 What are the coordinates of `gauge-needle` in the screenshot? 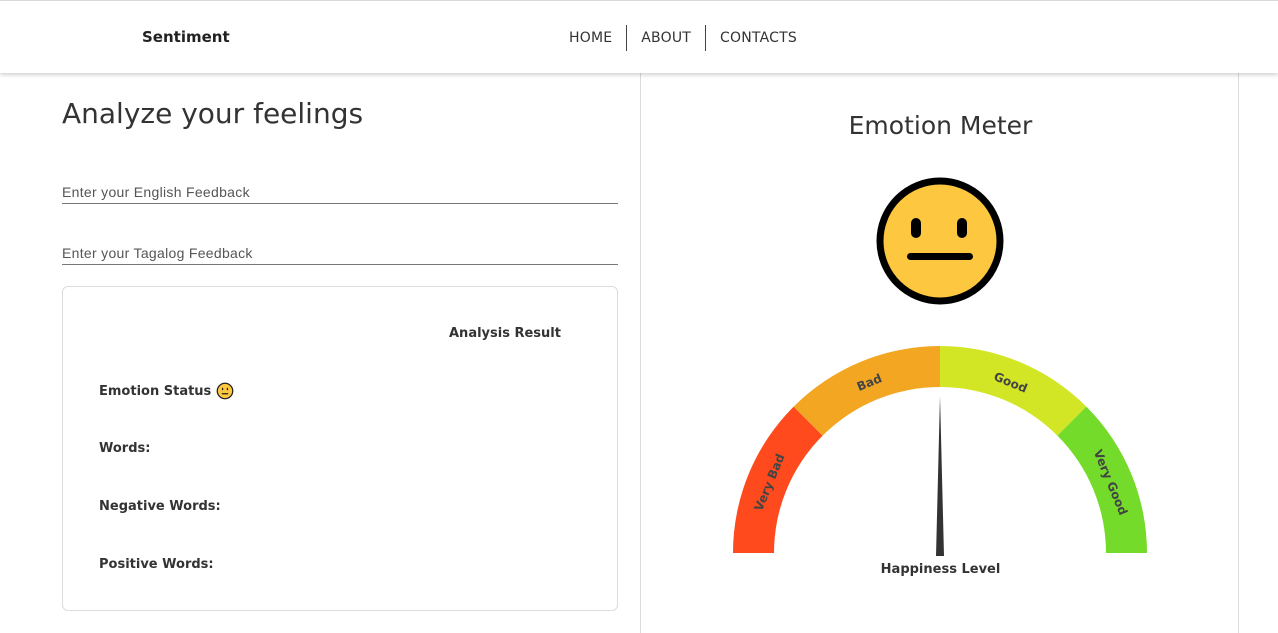 It's located at (940, 476).